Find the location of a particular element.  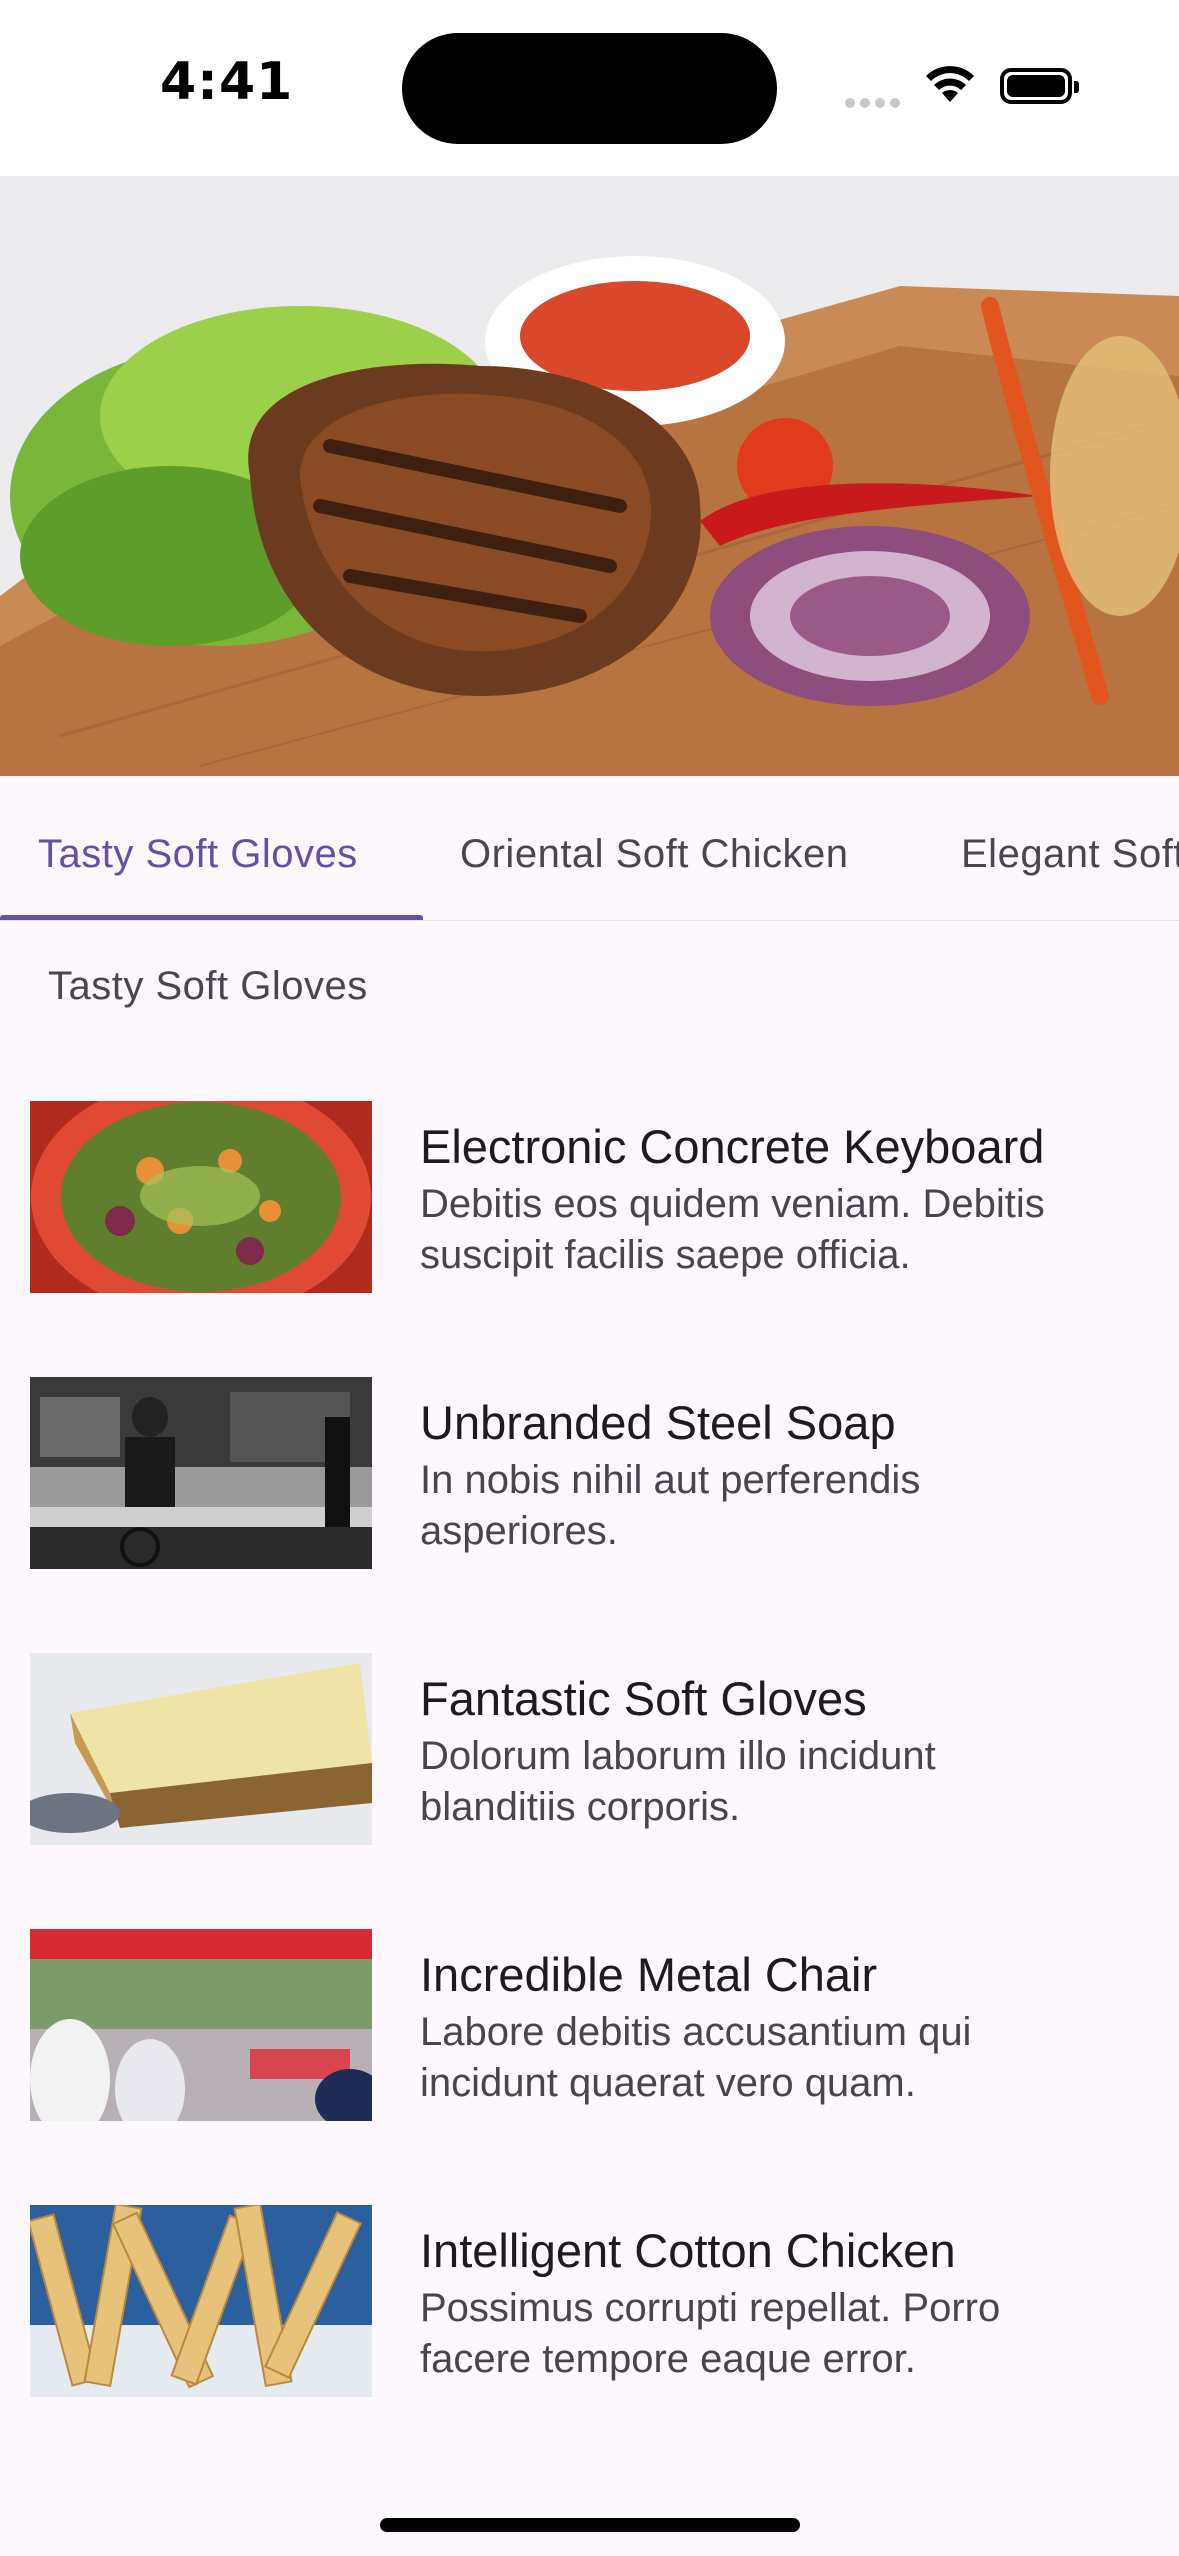

wifi-icon is located at coordinates (950, 84).